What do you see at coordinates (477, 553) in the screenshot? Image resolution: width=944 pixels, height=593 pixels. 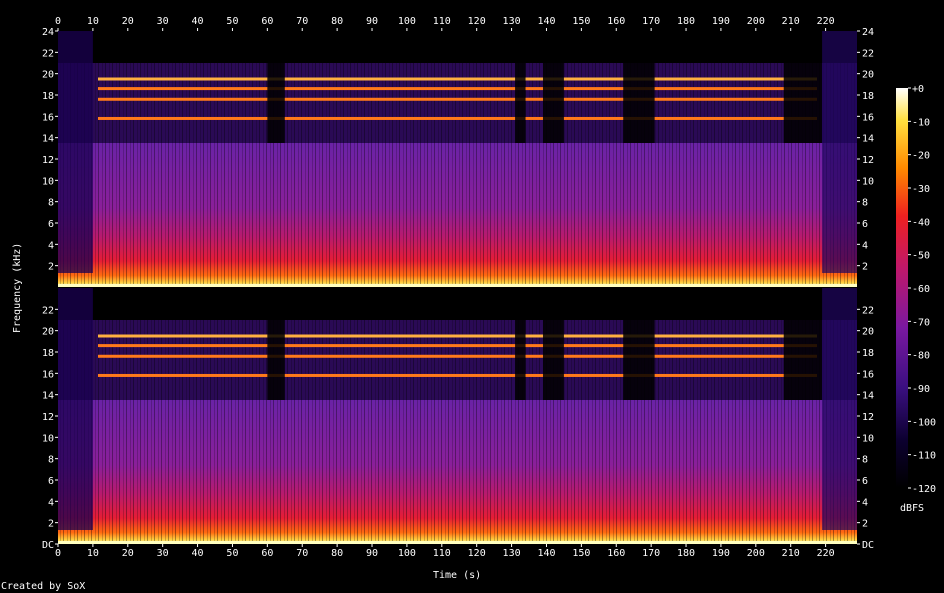 I see `x-tick-label-bottom: 120` at bounding box center [477, 553].